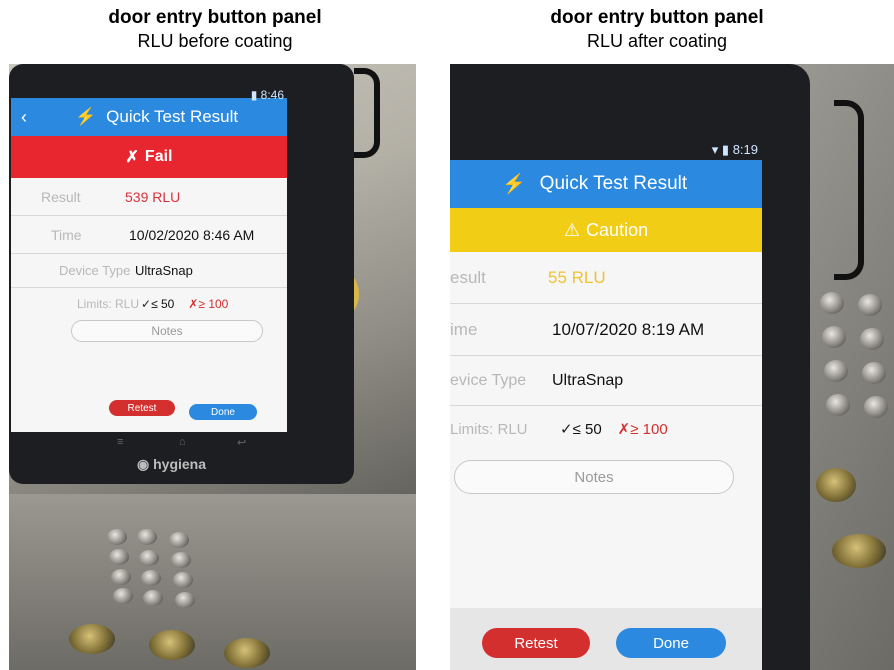 The height and width of the screenshot is (670, 894). I want to click on fail-x-icon: ✗, so click(132, 157).